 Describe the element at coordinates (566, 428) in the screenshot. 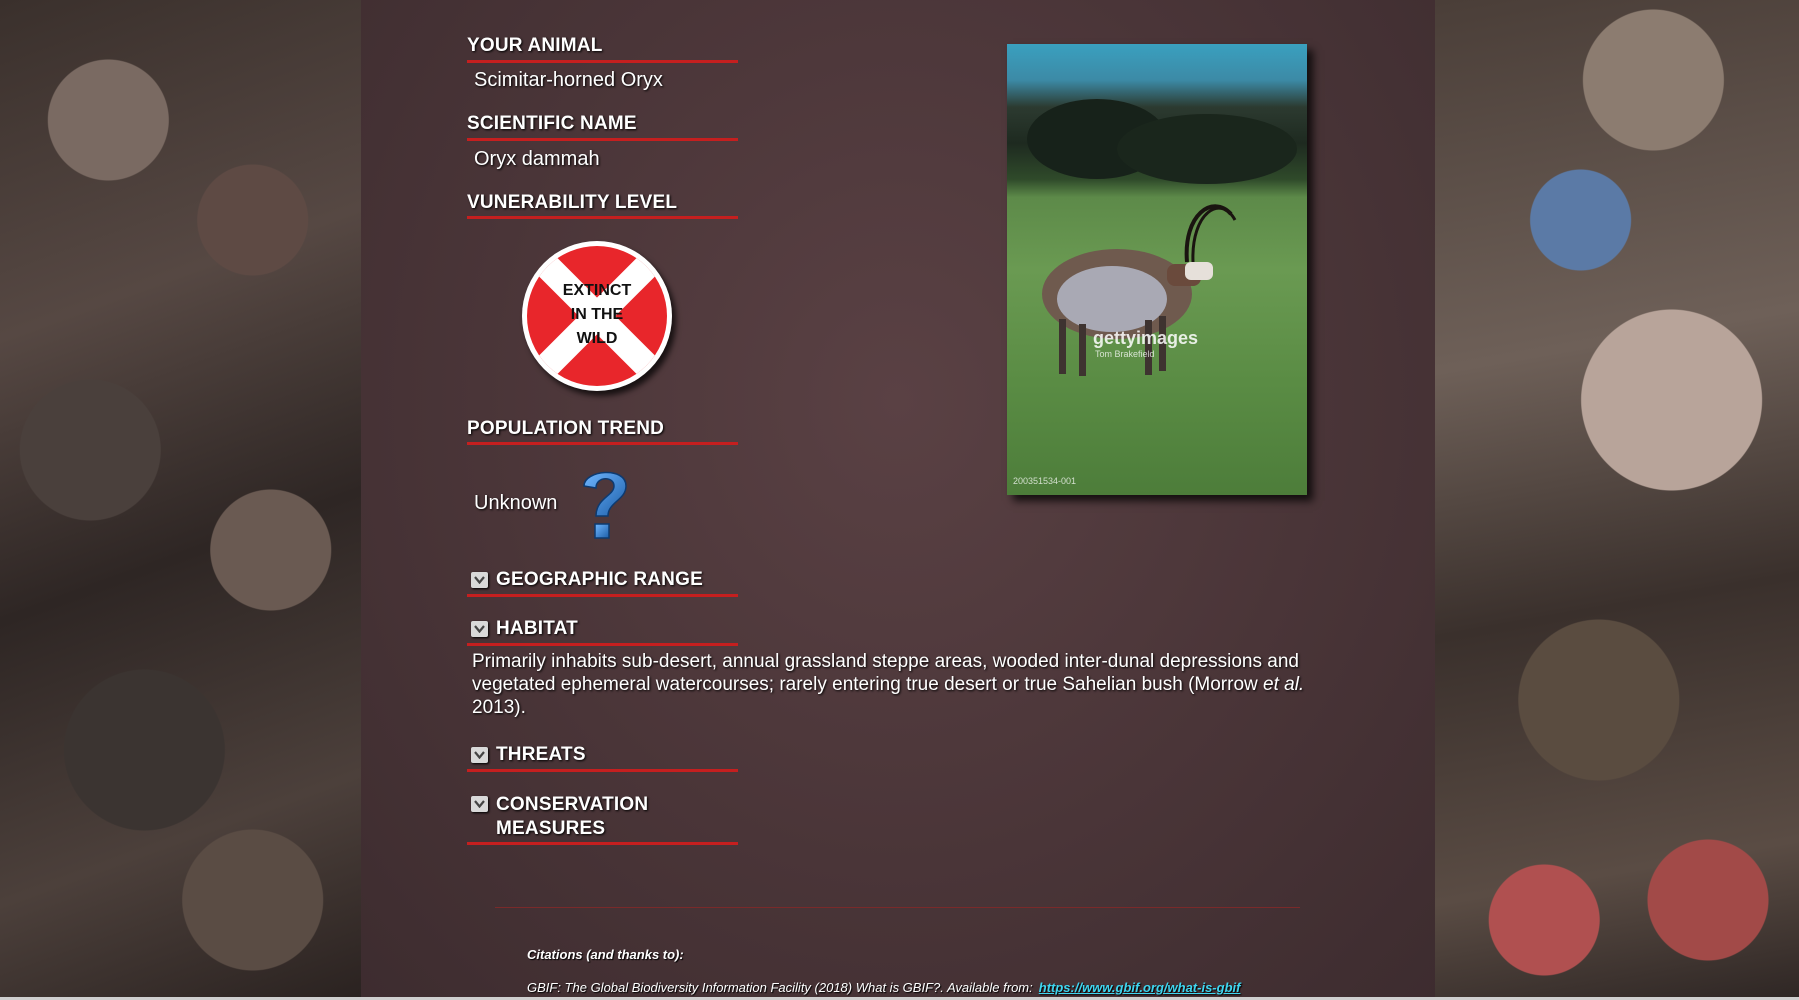

I see `population-trend-heading: POPULATION TREND` at that location.